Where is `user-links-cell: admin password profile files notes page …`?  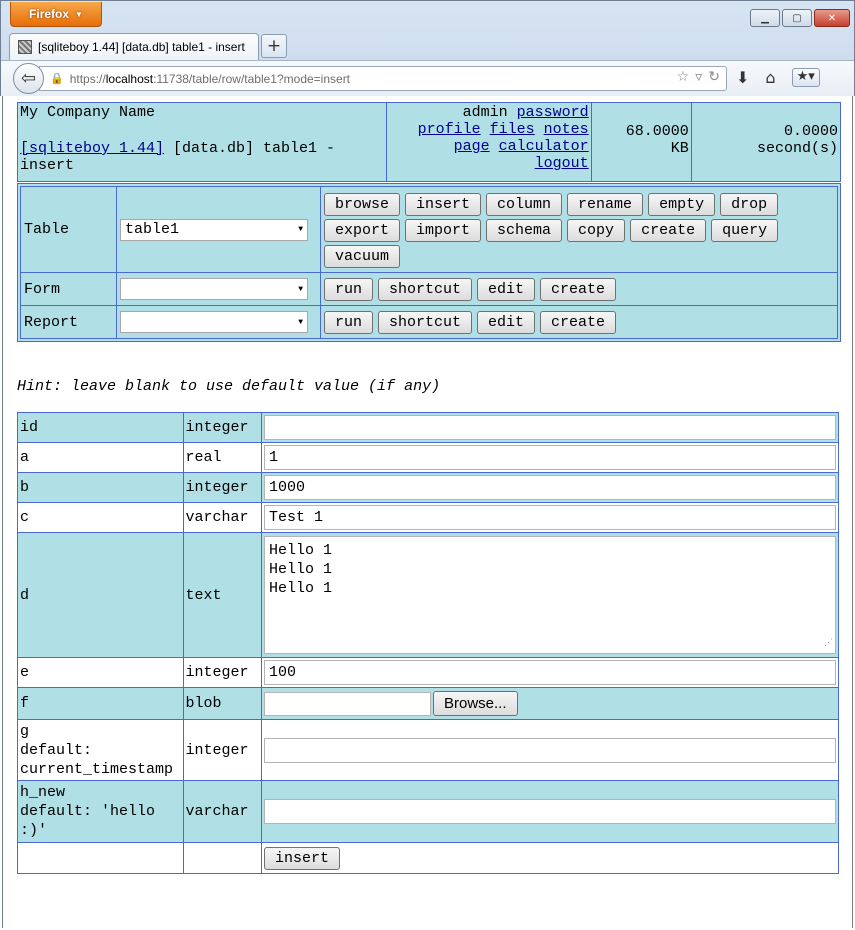 user-links-cell: admin password profile files notes page … is located at coordinates (489, 142).